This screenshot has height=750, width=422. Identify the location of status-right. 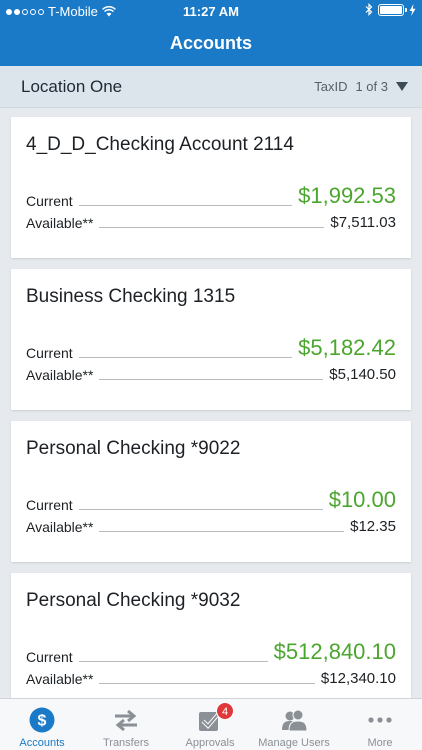
(390, 9).